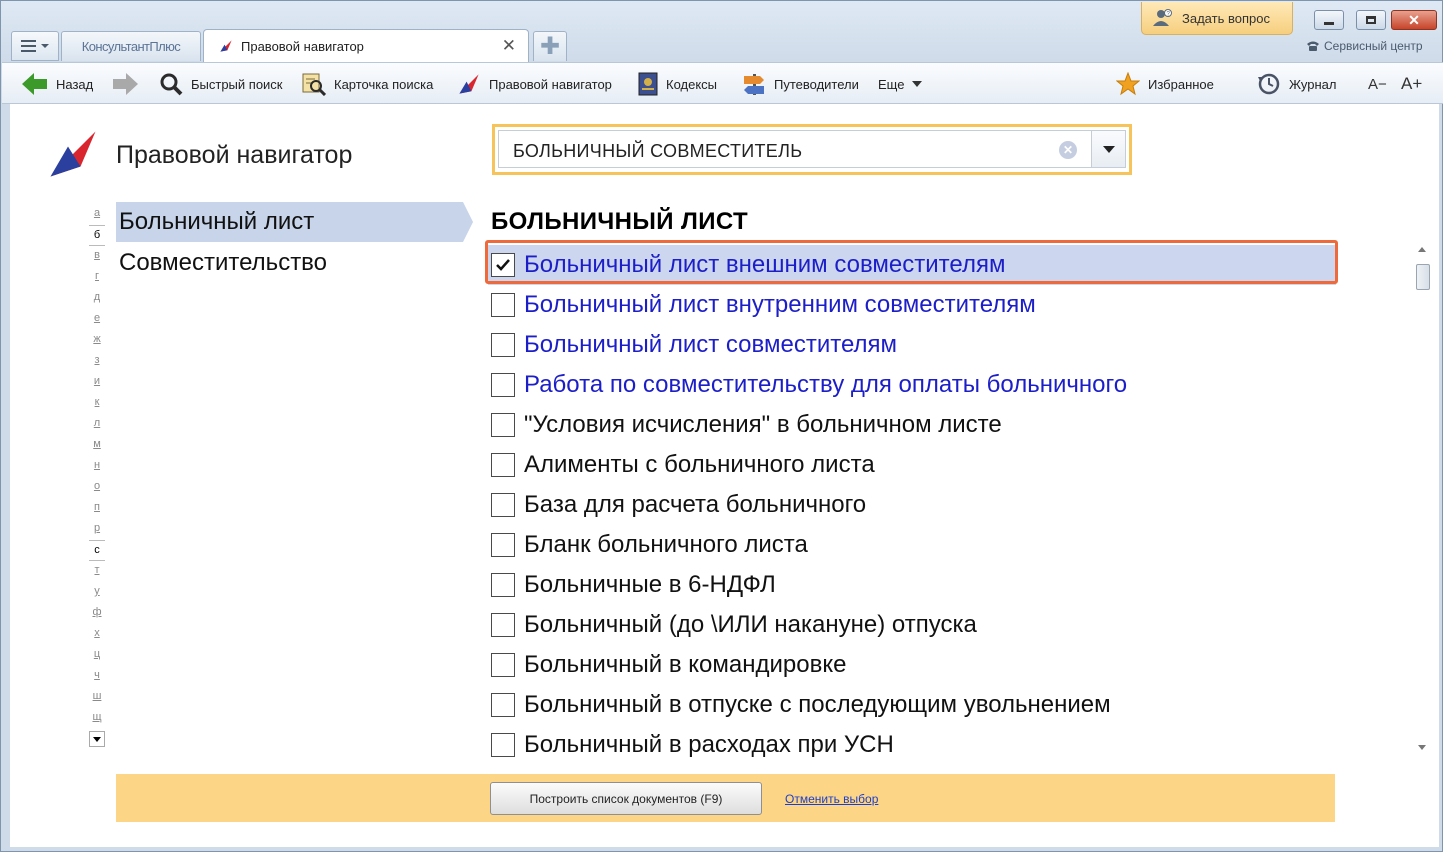 The width and height of the screenshot is (1443, 852). What do you see at coordinates (97, 739) in the screenshot?
I see `alphabet-scroll-down-button` at bounding box center [97, 739].